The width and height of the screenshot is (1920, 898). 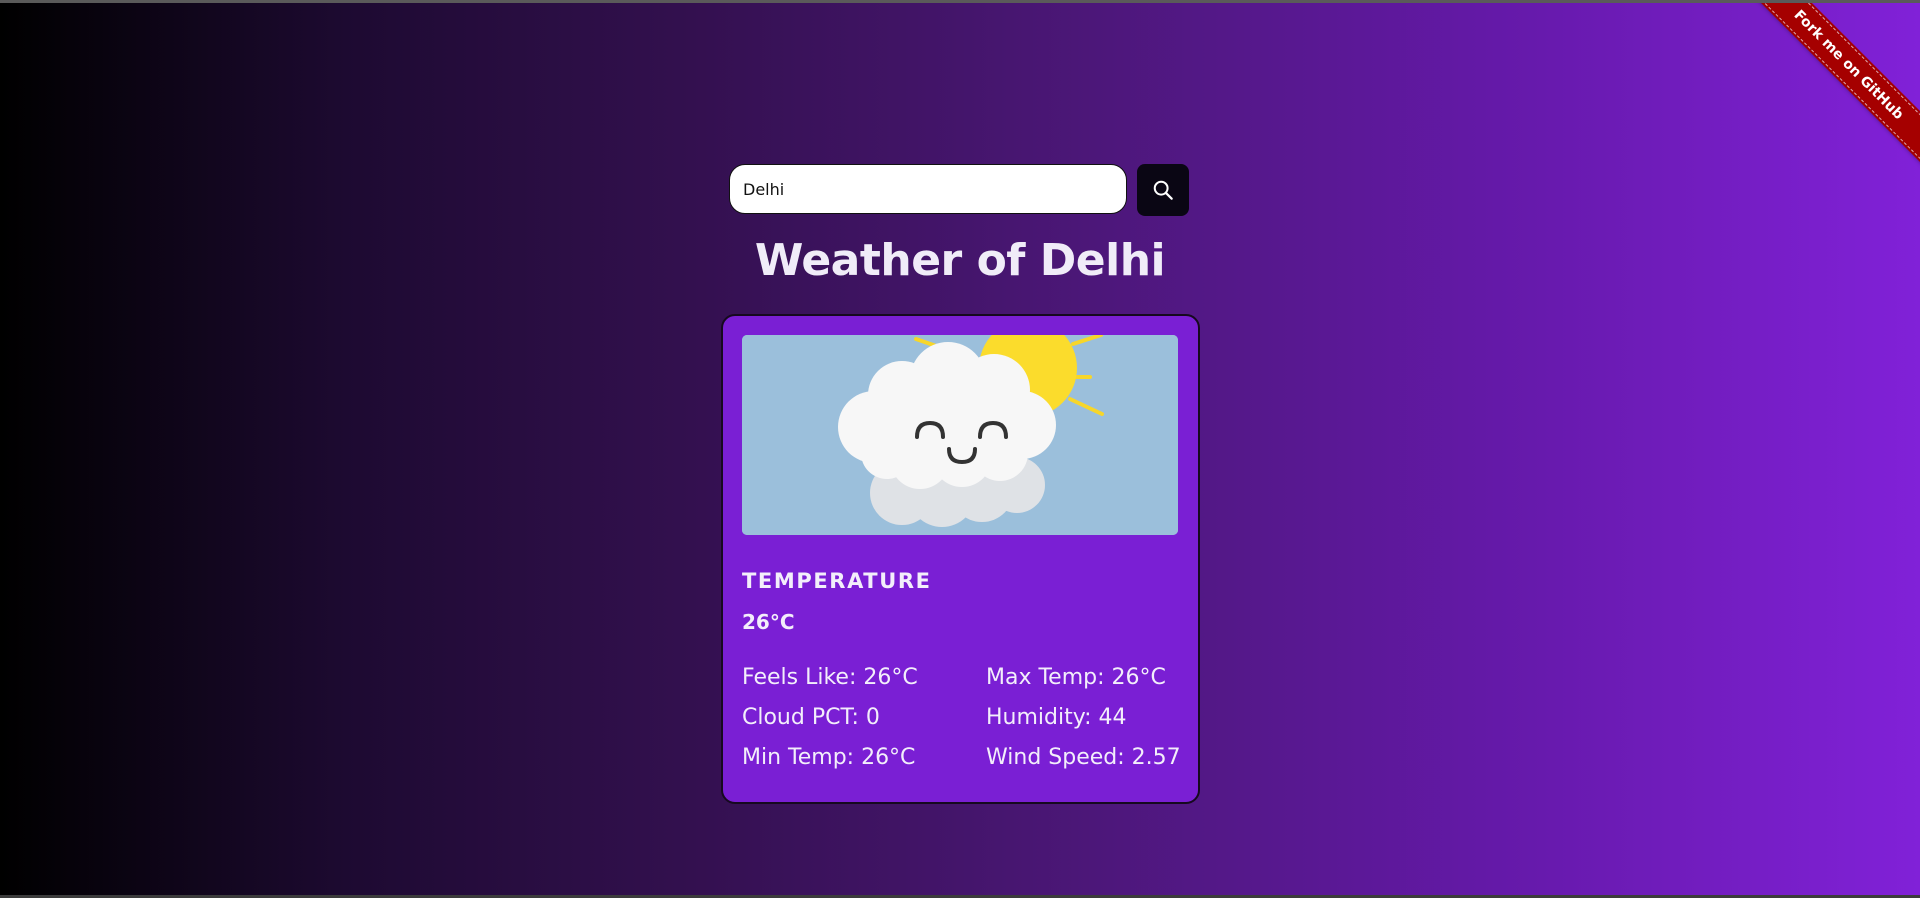 I want to click on max-temp-stat: Max Temp: 26°C, so click(x=1076, y=677).